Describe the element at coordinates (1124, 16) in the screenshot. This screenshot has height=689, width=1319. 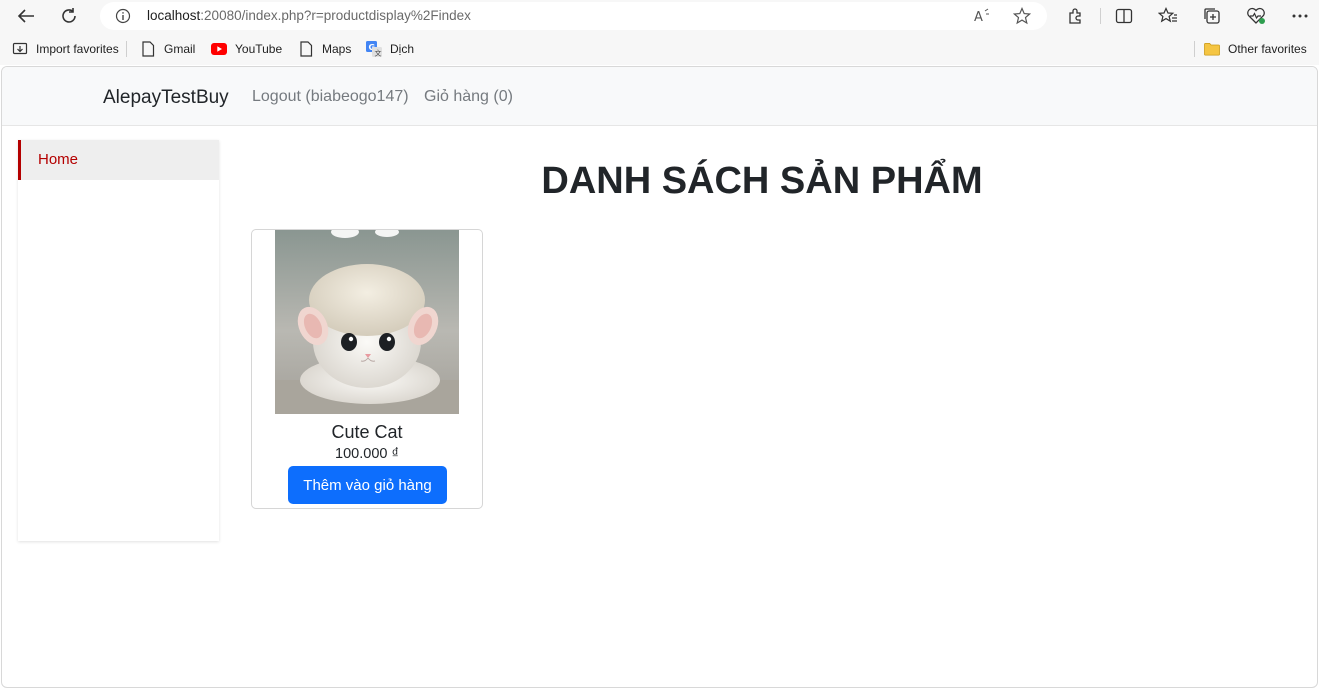
I see `split-screen-icon` at that location.